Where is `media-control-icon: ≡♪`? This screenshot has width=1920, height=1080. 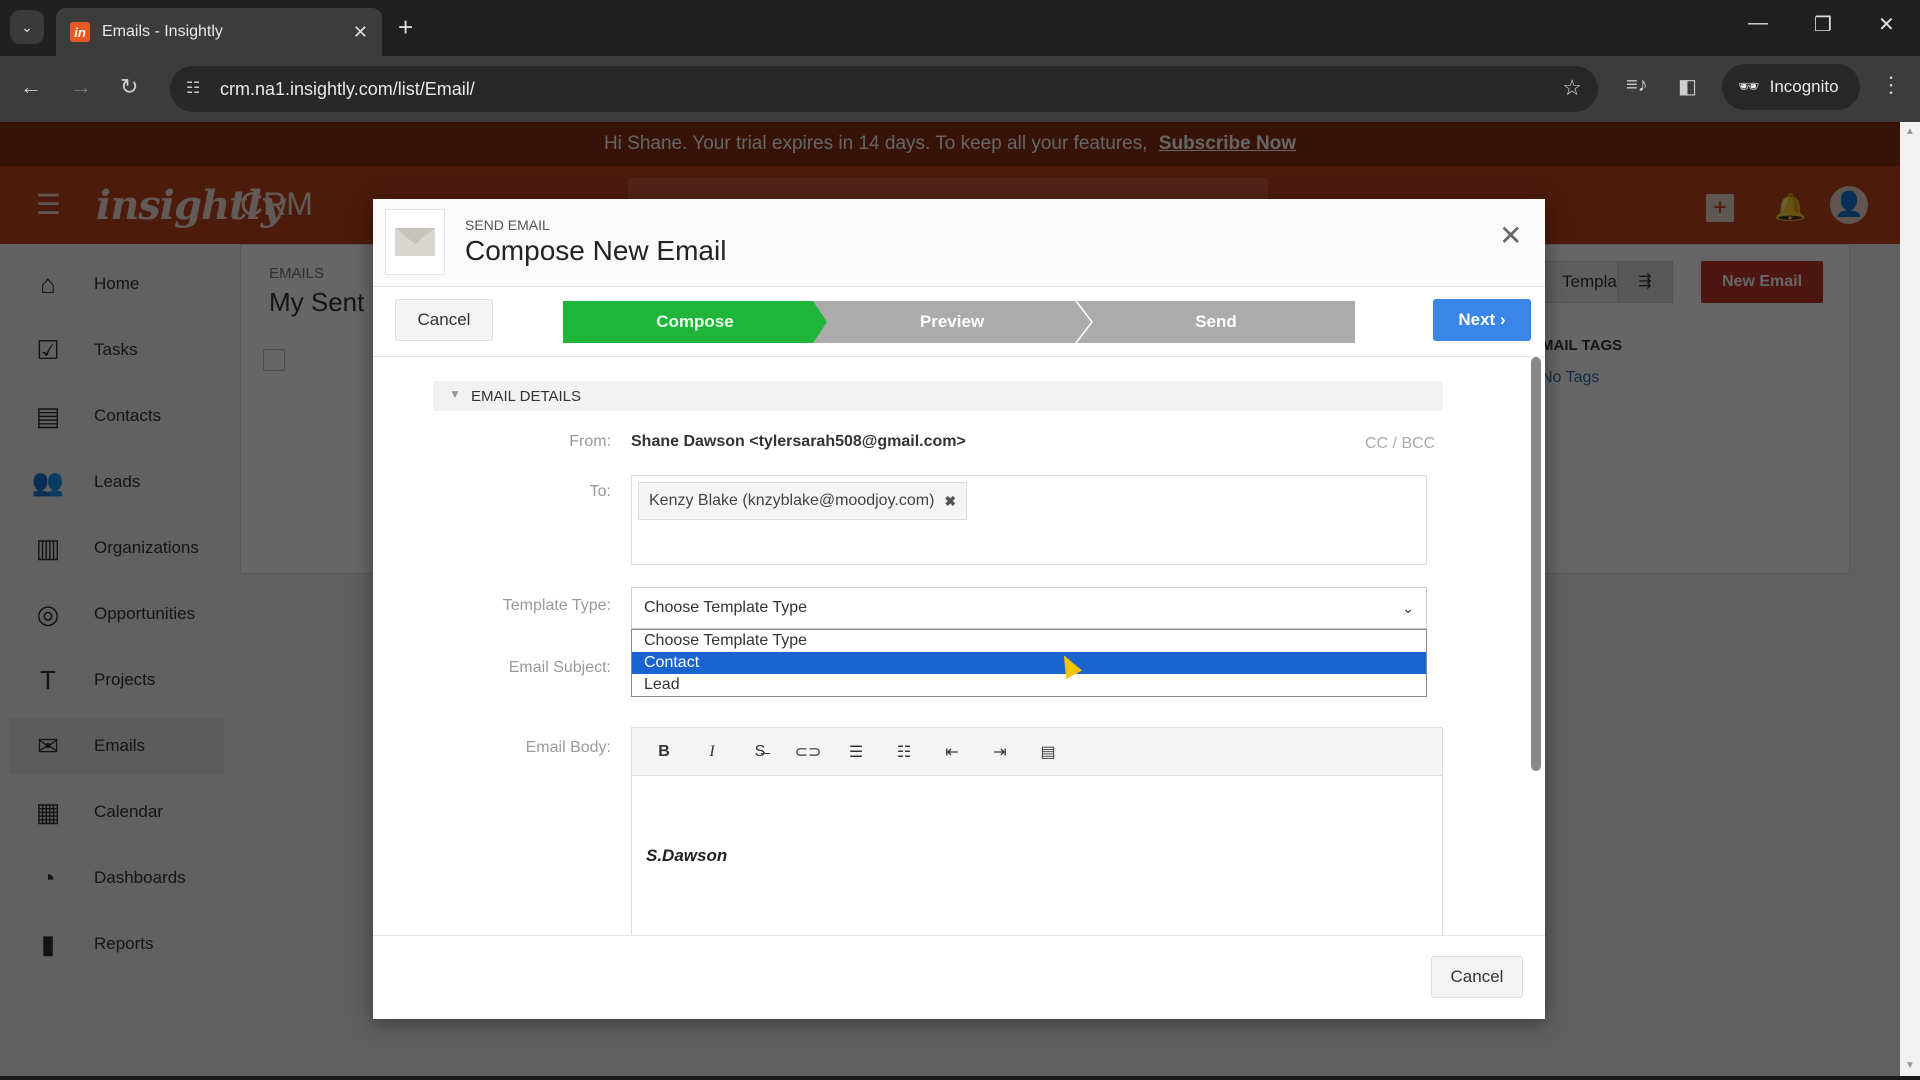
media-control-icon: ≡♪ is located at coordinates (1637, 85).